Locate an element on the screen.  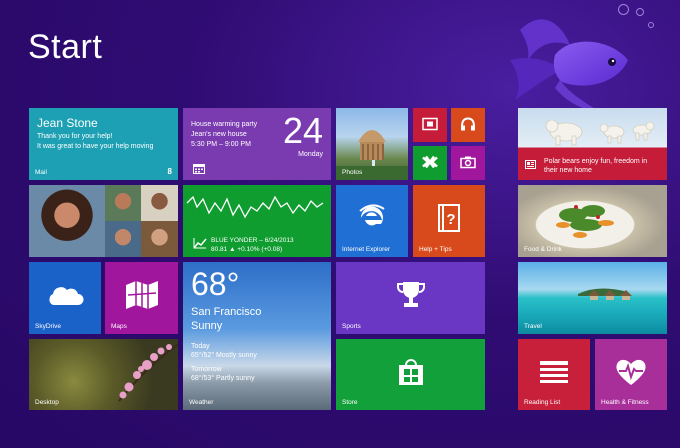
weather-tomorrow-forecast: 68°/53° Partly sunny is located at coordinates (223, 378).